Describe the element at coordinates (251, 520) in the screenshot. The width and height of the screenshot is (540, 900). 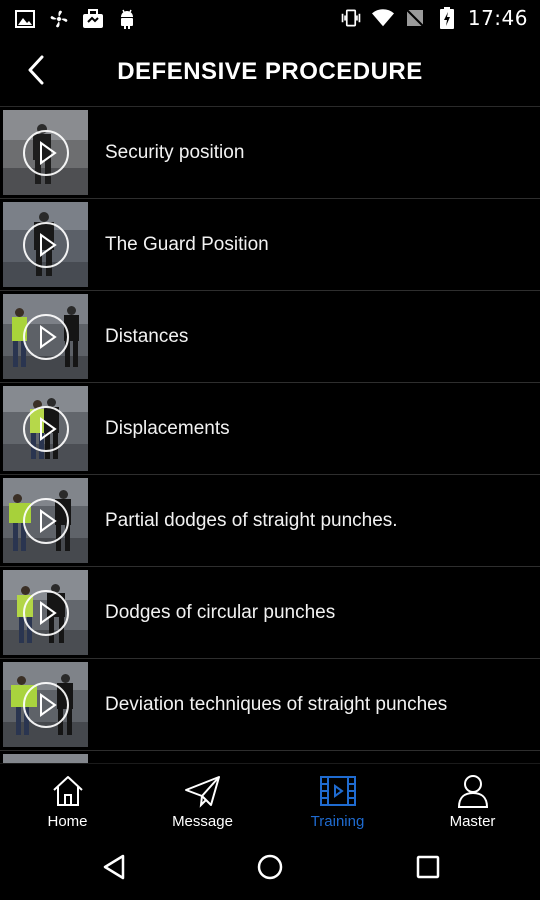
I see `list-item-label: Partial dodges of straight punches.` at that location.